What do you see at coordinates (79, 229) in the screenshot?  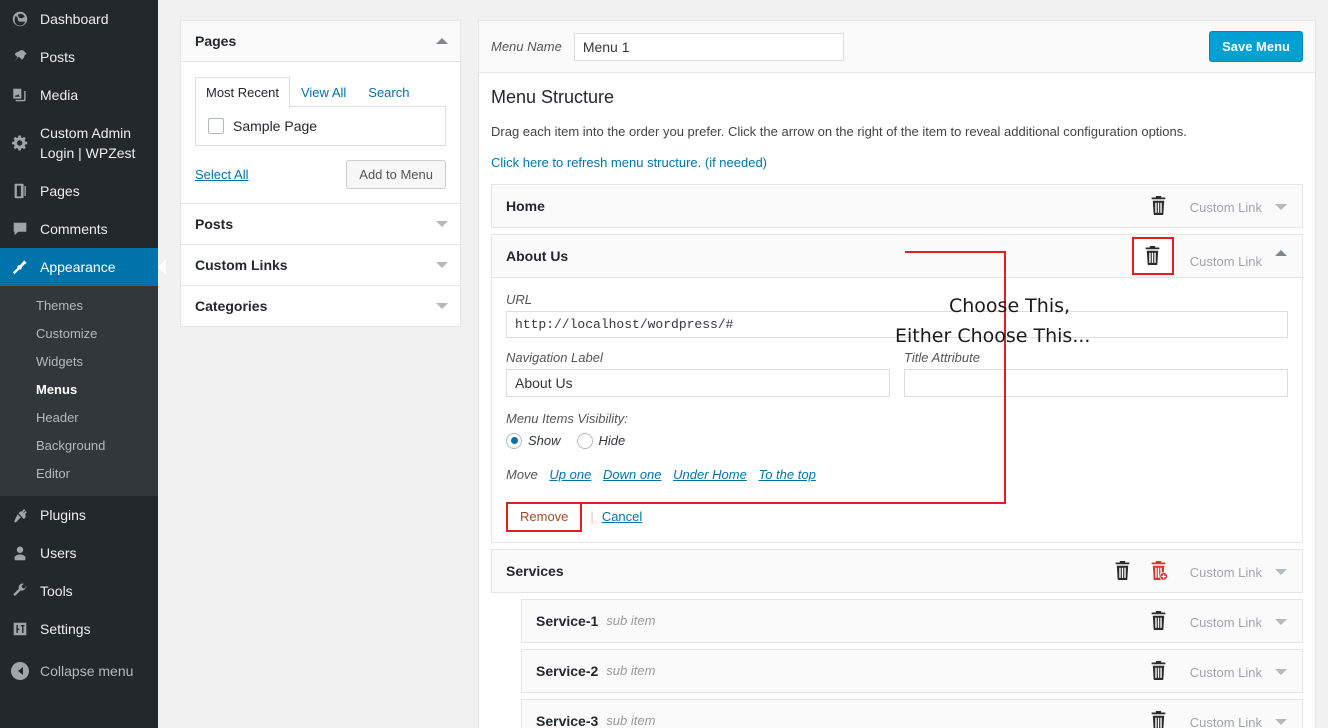 I see `sidebar-item-comments: Comments` at bounding box center [79, 229].